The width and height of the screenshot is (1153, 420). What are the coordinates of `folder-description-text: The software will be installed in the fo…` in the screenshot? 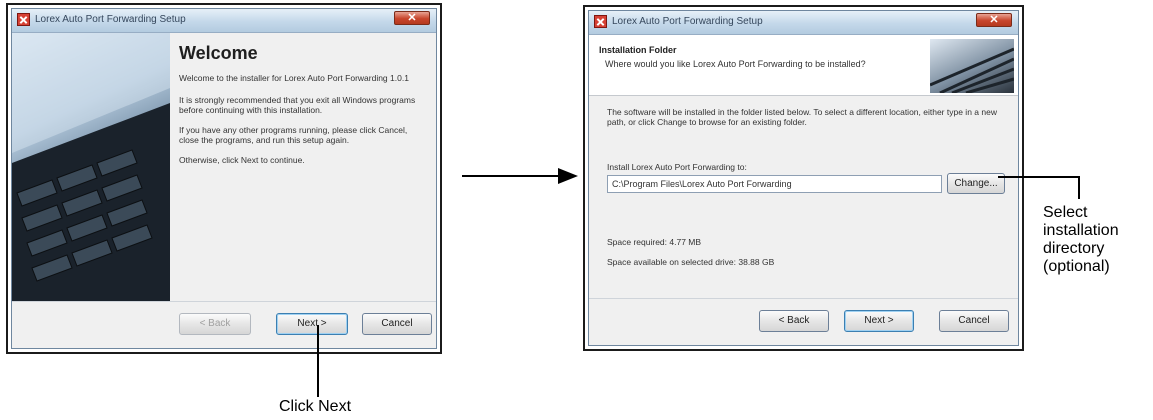 It's located at (802, 117).